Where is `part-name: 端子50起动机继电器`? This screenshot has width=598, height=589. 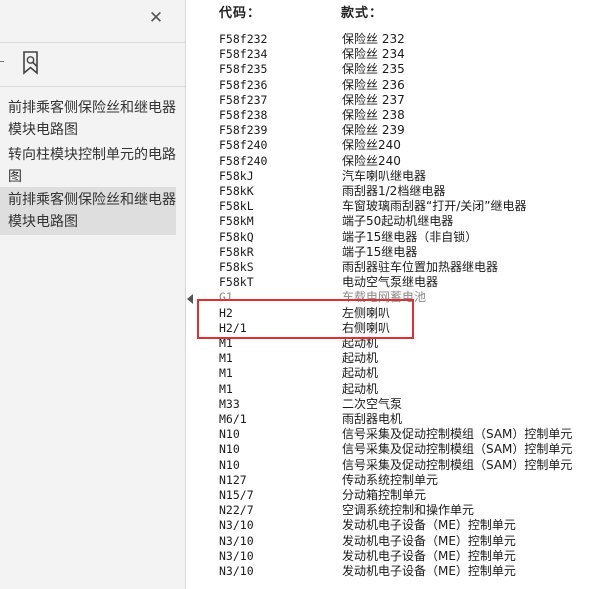
part-name: 端子50起动机继电器 is located at coordinates (398, 221).